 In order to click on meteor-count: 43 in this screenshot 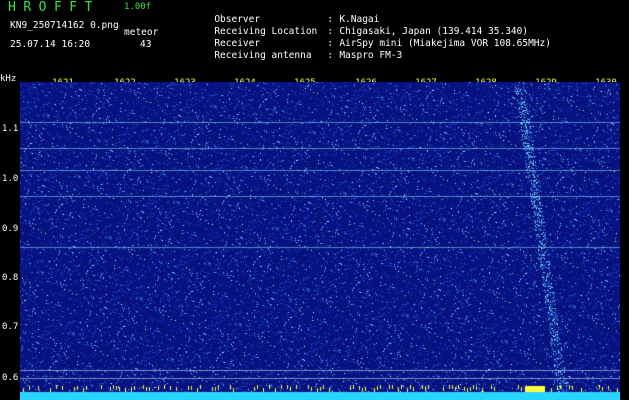, I will do `click(146, 44)`.